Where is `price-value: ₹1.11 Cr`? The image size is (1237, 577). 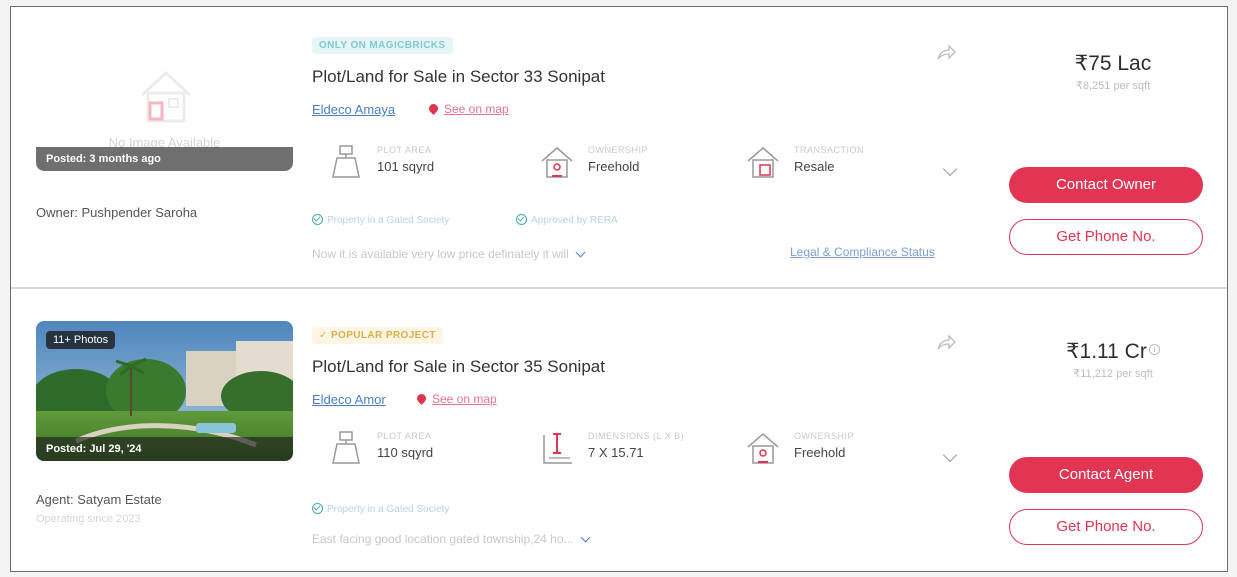 price-value: ₹1.11 Cr is located at coordinates (1106, 351).